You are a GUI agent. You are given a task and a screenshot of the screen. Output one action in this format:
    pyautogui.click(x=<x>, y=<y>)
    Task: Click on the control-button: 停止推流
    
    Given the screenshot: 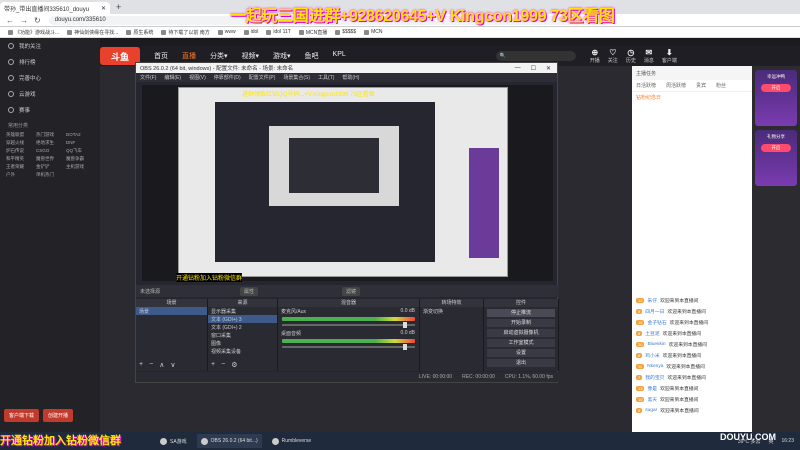 What is the action you would take?
    pyautogui.click(x=521, y=313)
    